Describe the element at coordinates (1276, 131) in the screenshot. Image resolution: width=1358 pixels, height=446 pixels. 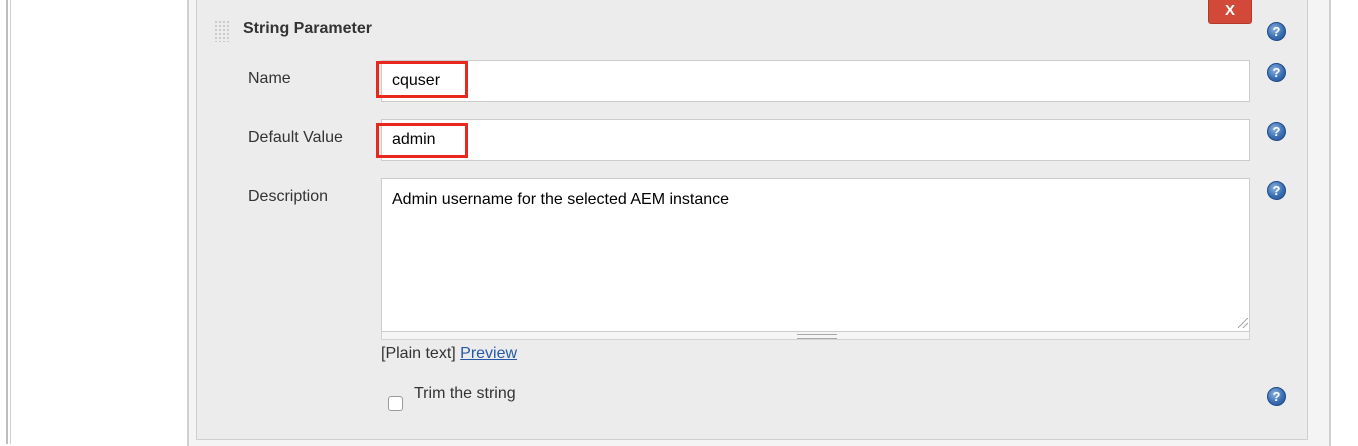
I see `help-icon-default-value: ?` at that location.